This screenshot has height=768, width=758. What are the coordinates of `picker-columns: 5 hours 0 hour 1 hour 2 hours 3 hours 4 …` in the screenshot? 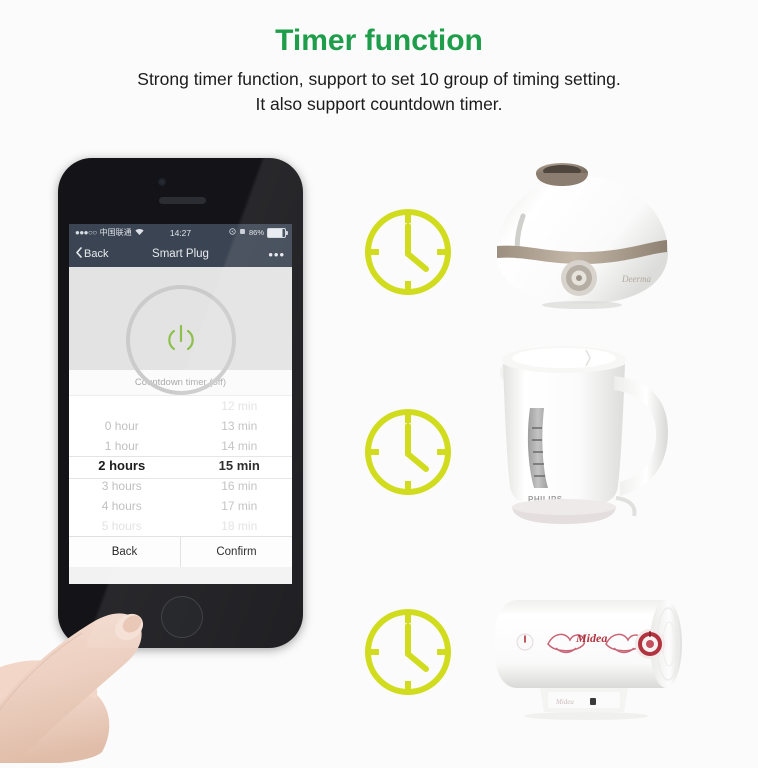 It's located at (180, 466).